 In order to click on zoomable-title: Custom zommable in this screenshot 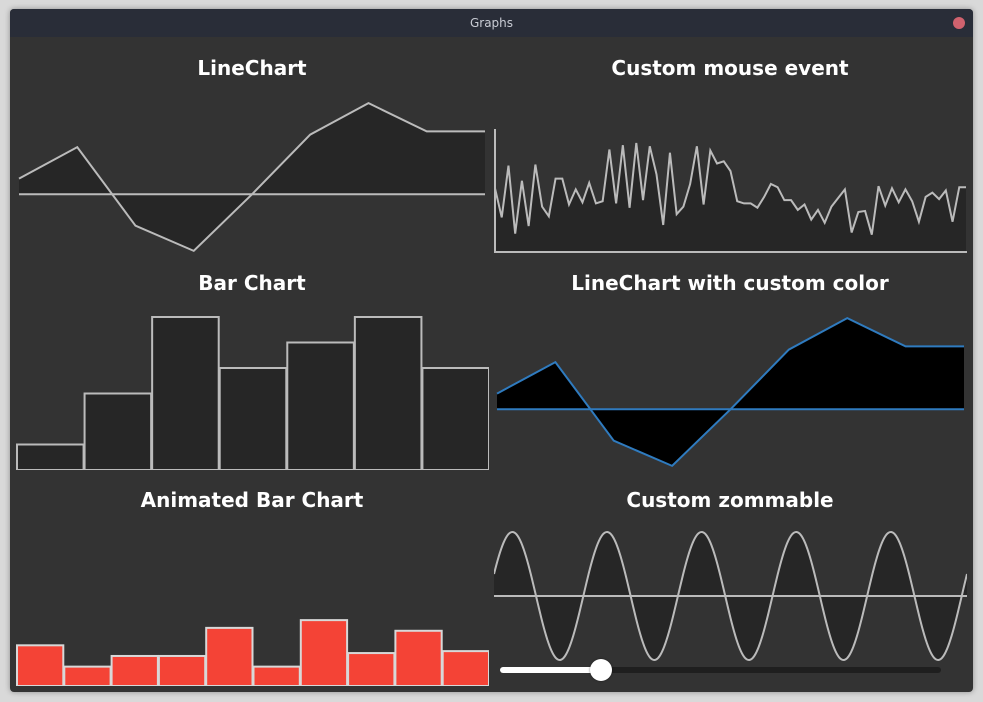, I will do `click(730, 500)`.